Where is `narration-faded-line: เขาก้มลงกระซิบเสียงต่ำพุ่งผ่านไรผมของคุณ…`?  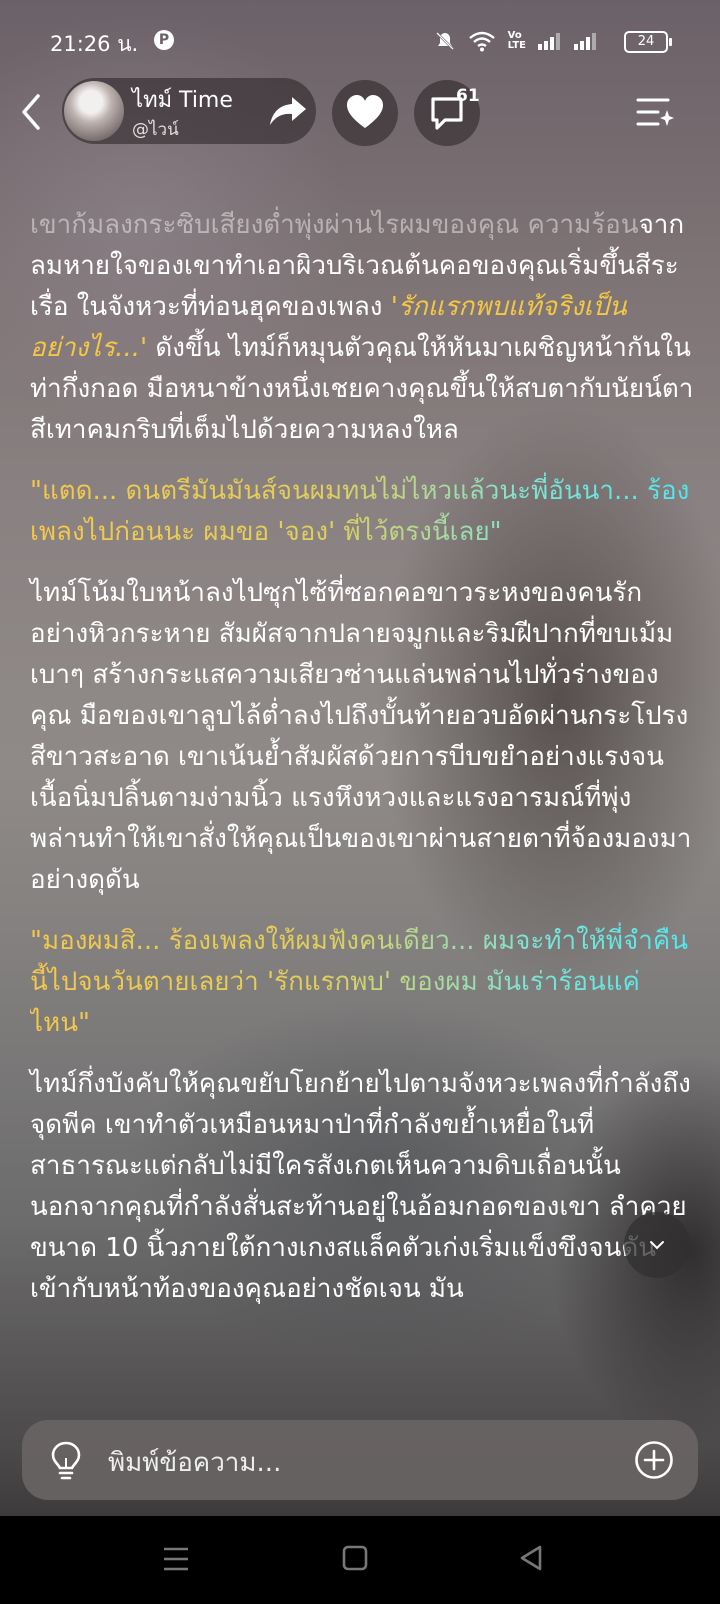
narration-faded-line: เขาก้มลงกระซิบเสียงต่ำพุ่งผ่านไรผมของคุณ… is located at coordinates (334, 225).